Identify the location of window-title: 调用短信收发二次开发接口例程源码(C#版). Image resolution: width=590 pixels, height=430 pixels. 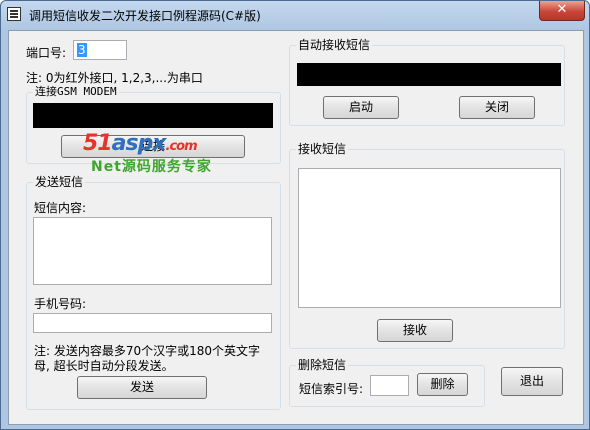
(145, 16).